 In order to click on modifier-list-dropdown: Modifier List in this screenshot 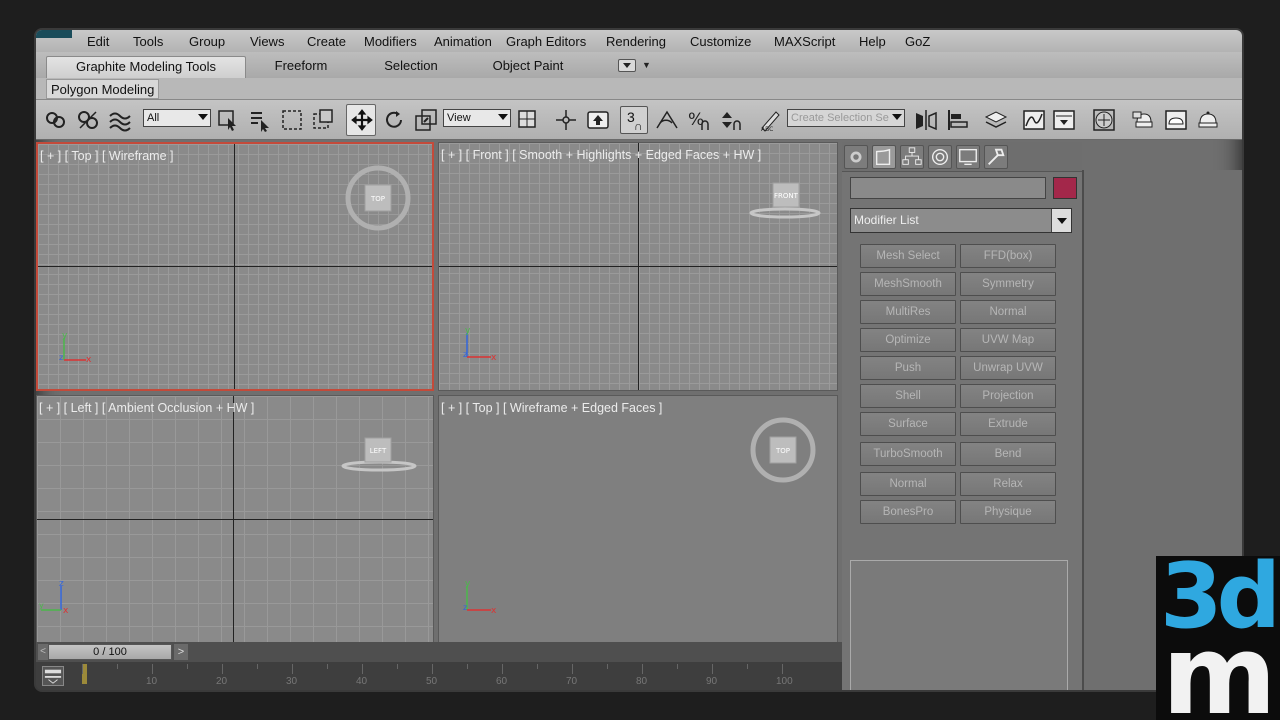, I will do `click(961, 220)`.